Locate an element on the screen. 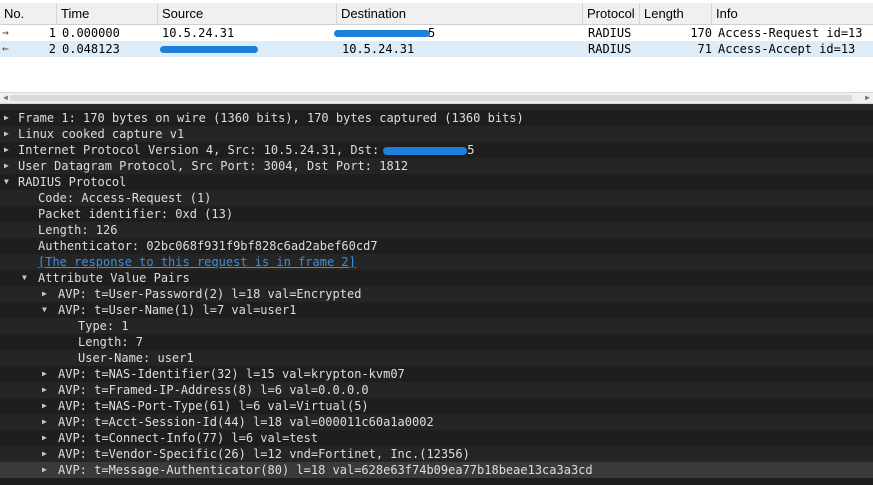  tree-item-label: AVP: t=User-Name(1) l=7 val=user1 is located at coordinates (177, 310).